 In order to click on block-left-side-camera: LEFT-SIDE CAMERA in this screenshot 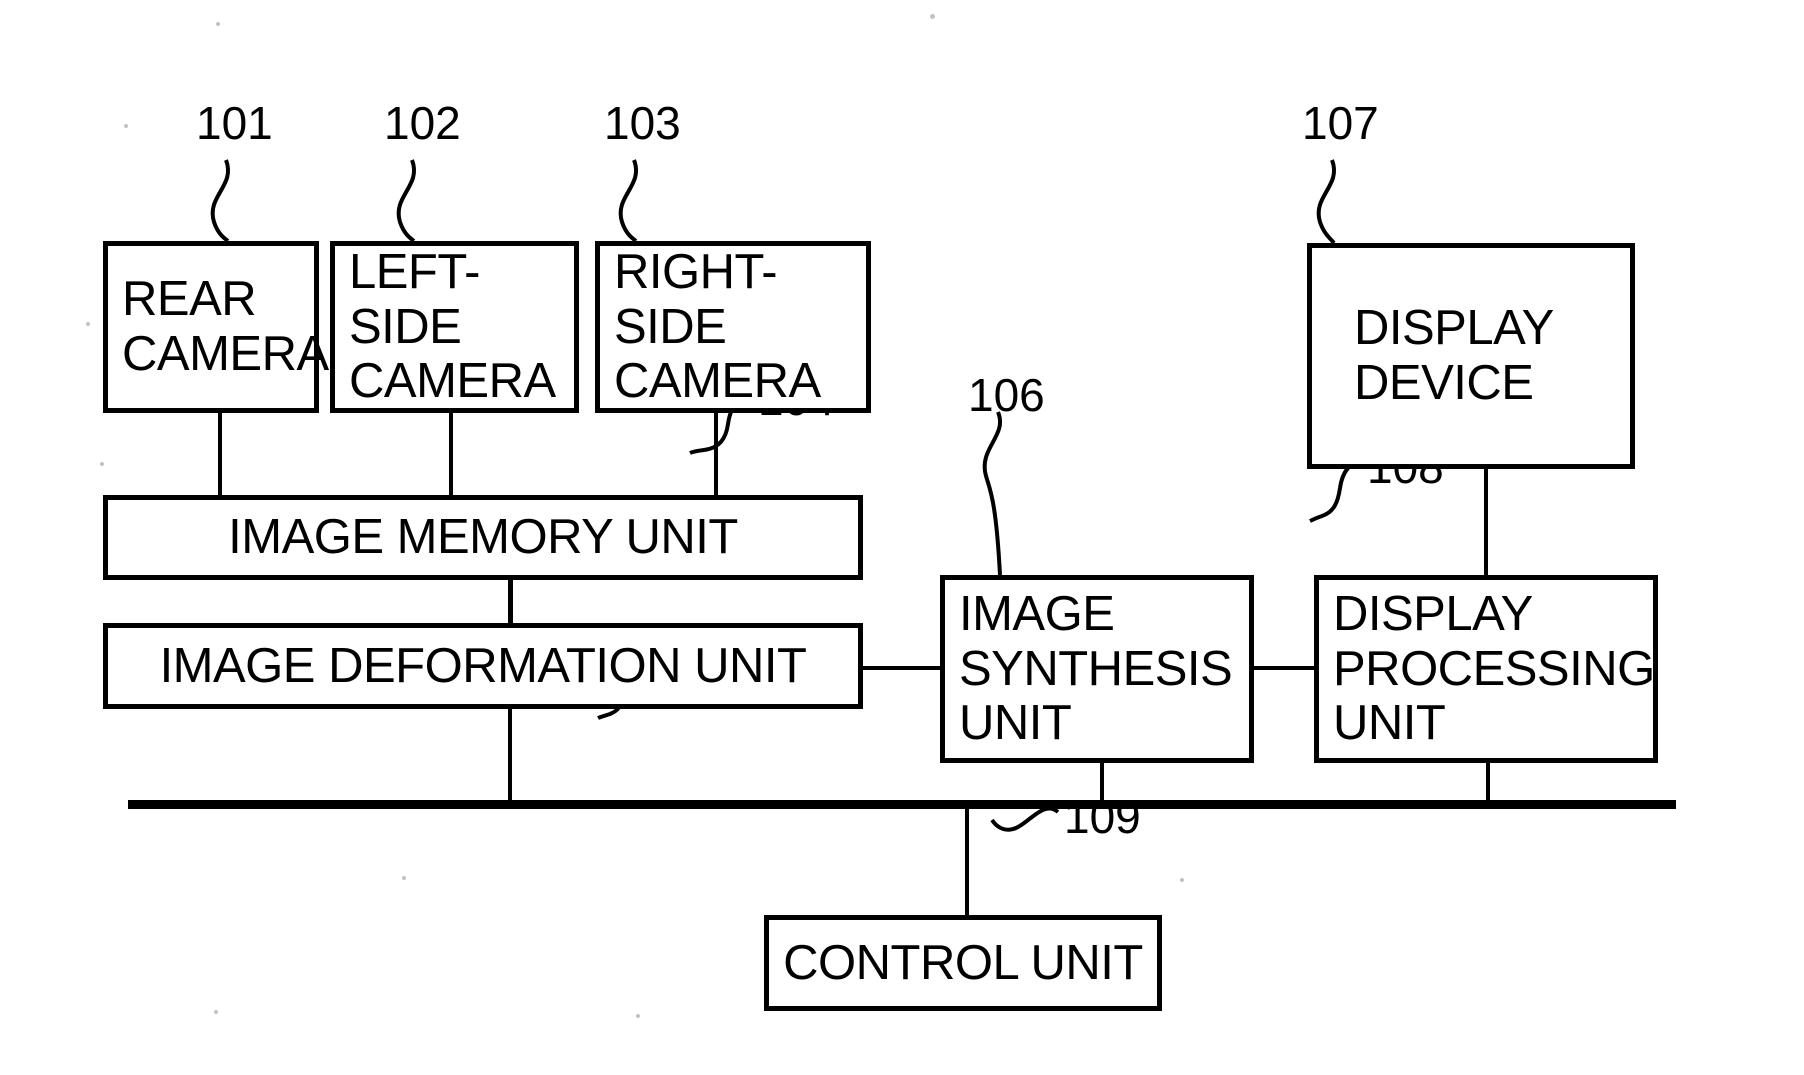, I will do `click(454, 327)`.